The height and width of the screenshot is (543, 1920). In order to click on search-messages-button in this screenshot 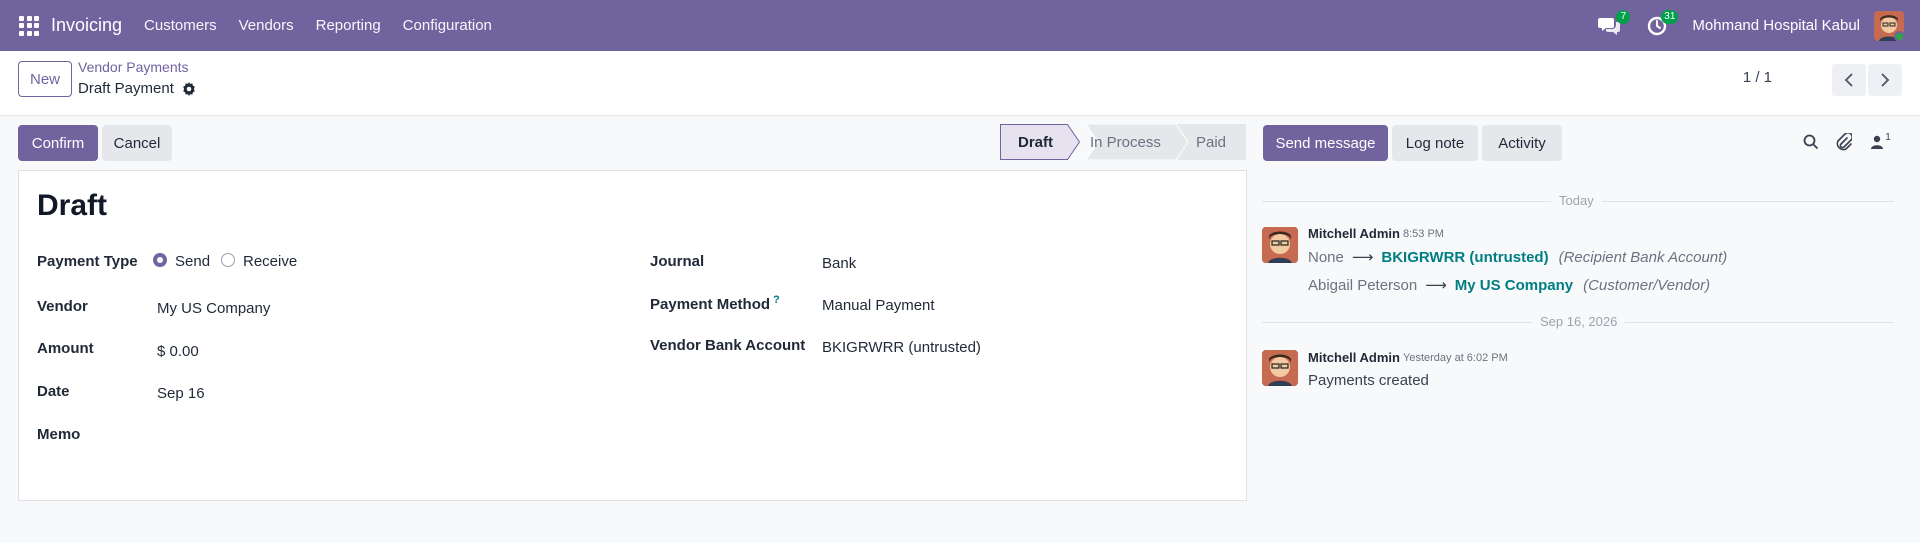, I will do `click(1811, 142)`.